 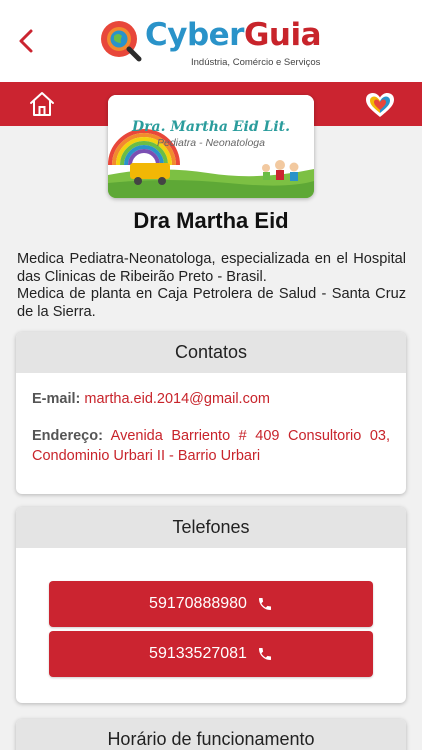 I want to click on email-link: martha.eid.2014@gmail.com, so click(x=177, y=399).